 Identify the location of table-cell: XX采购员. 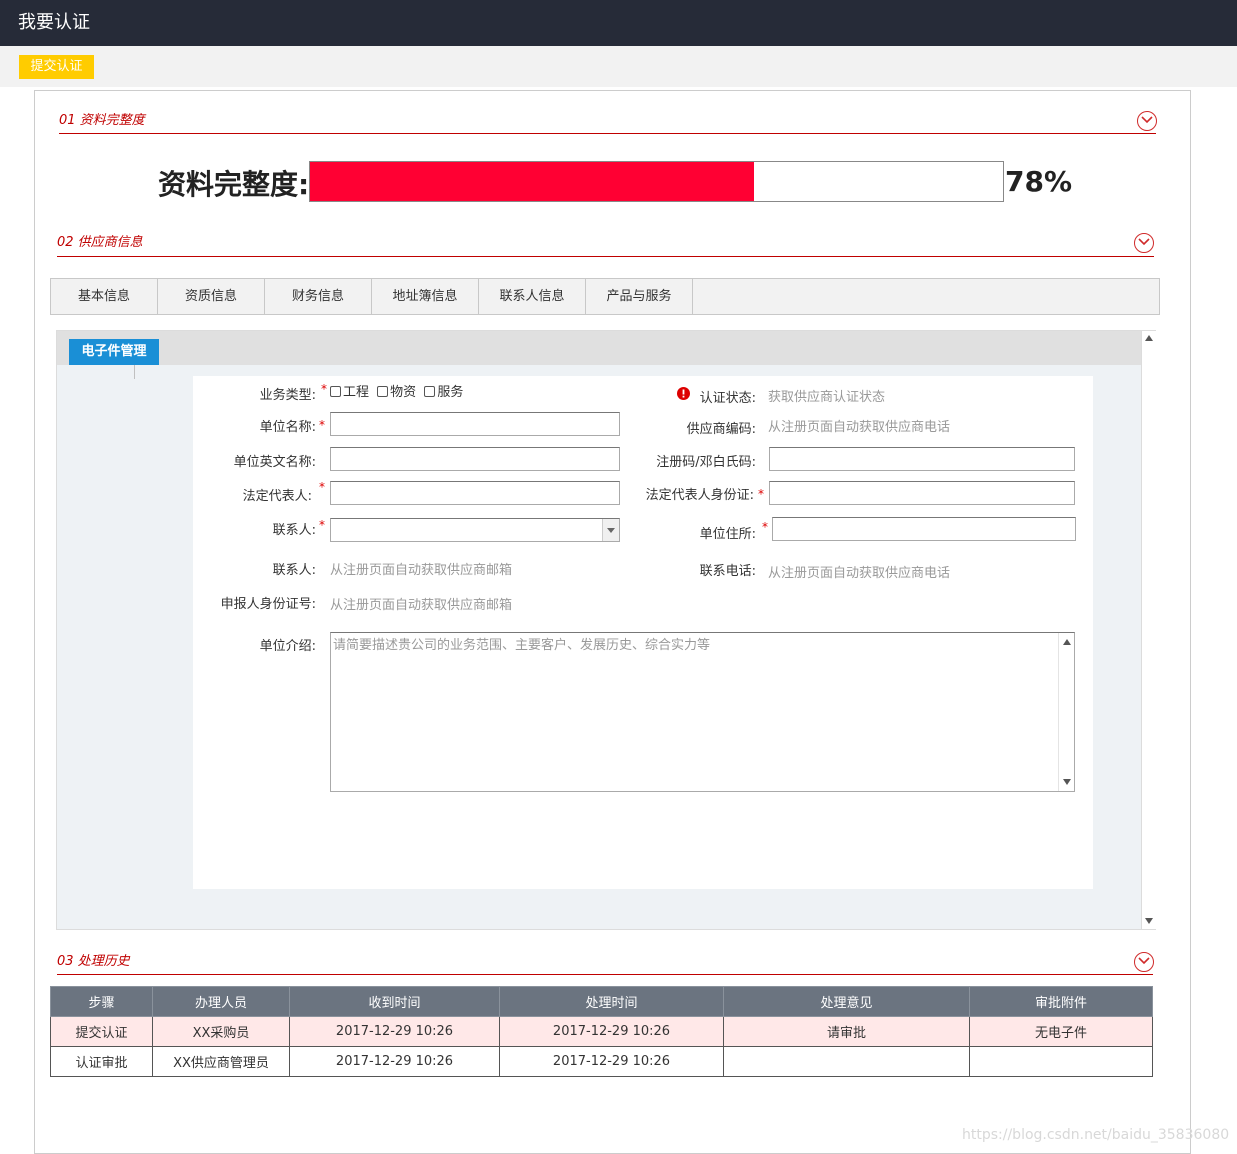
(221, 1031).